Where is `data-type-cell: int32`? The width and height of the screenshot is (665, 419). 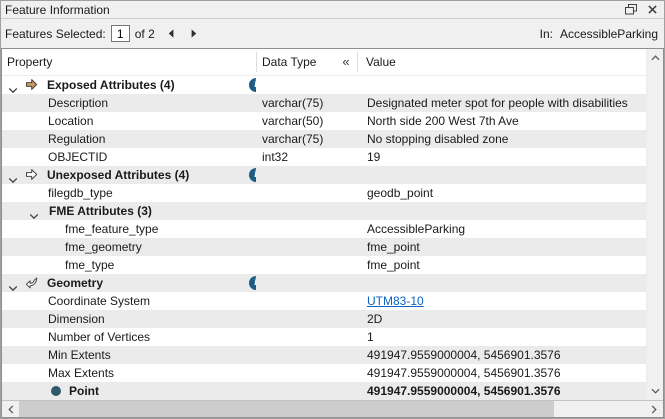
data-type-cell: int32 is located at coordinates (275, 157).